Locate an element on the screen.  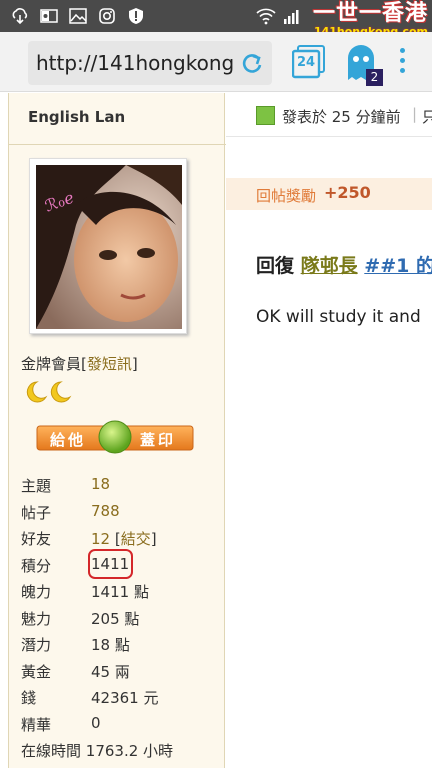
tab-count: 24 is located at coordinates (306, 62).